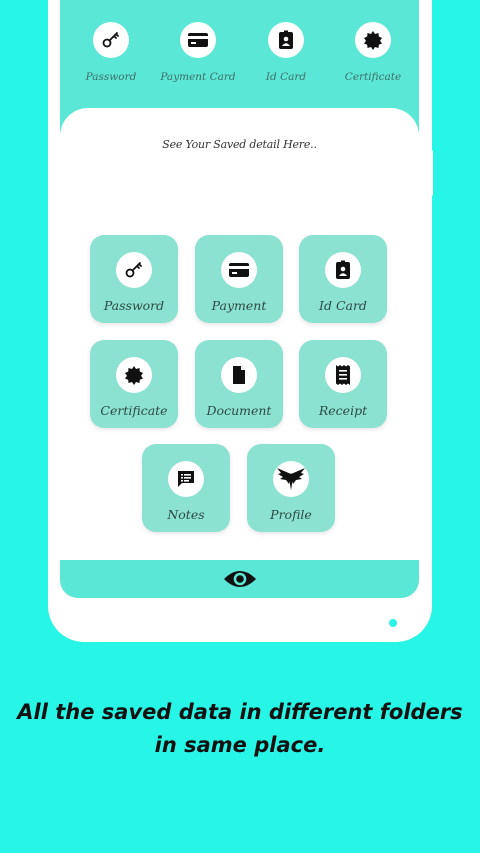 The width and height of the screenshot is (480, 853). I want to click on receipt-icon, so click(343, 375).